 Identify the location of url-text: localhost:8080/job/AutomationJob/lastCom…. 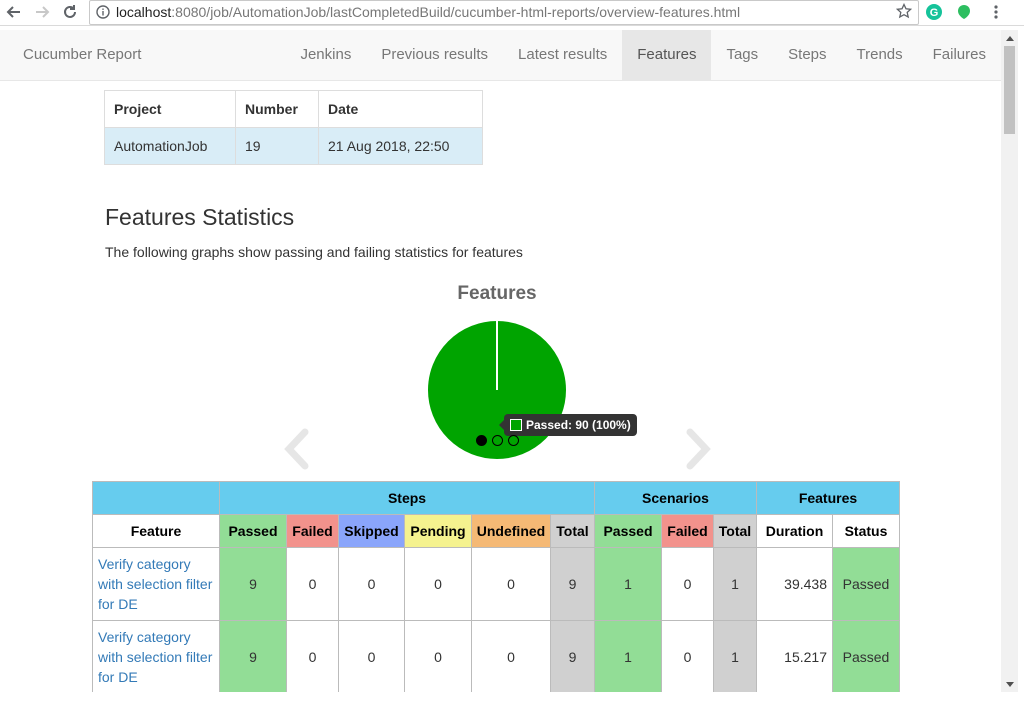
(428, 12).